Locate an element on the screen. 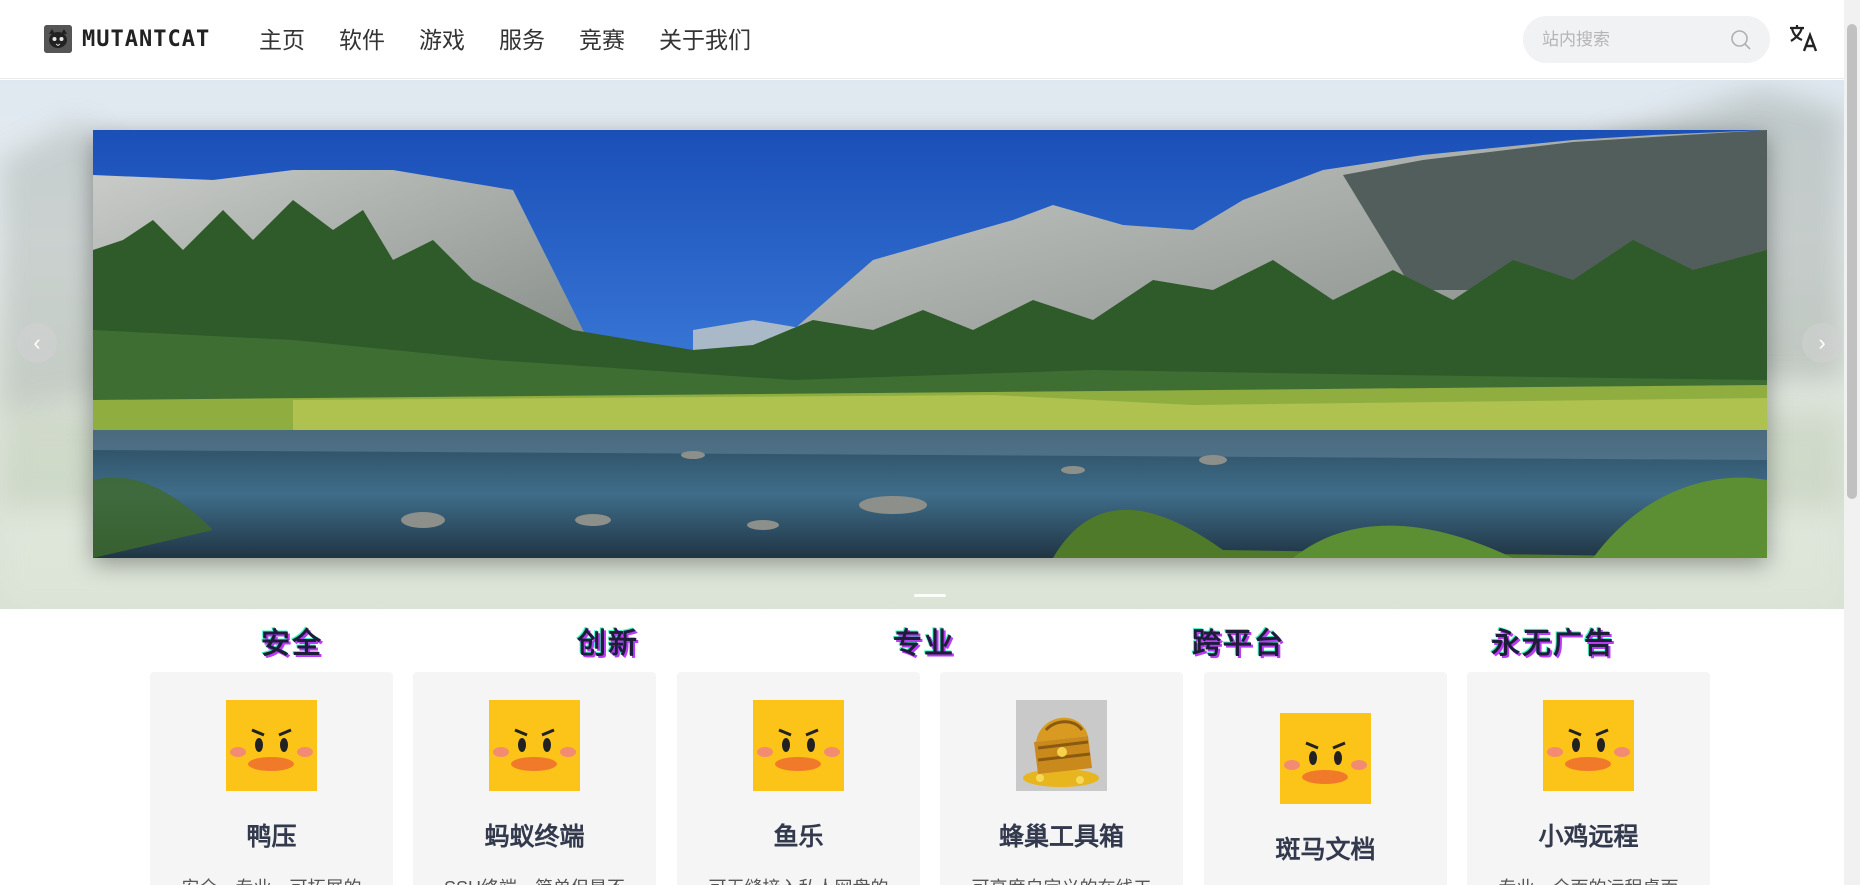 The image size is (1860, 885). product-card-hive-toolbox: 蜂巢工具箱 可高度自定义的在线工 is located at coordinates (1061, 778).